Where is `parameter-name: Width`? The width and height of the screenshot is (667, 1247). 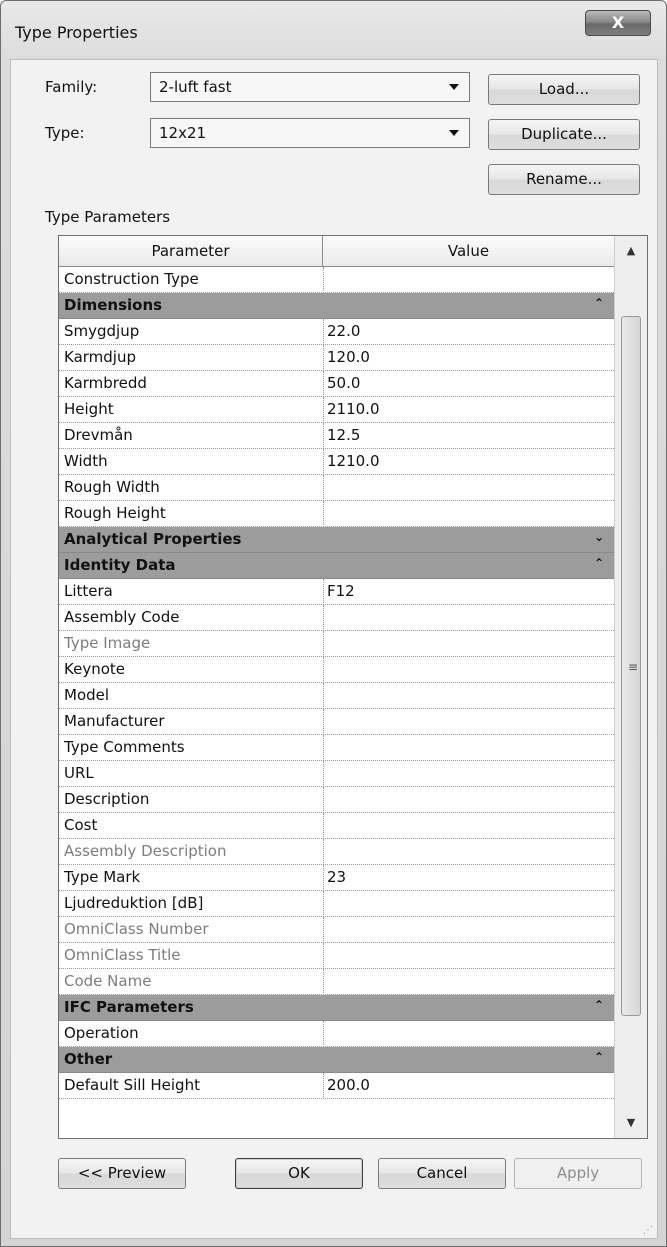 parameter-name: Width is located at coordinates (86, 461).